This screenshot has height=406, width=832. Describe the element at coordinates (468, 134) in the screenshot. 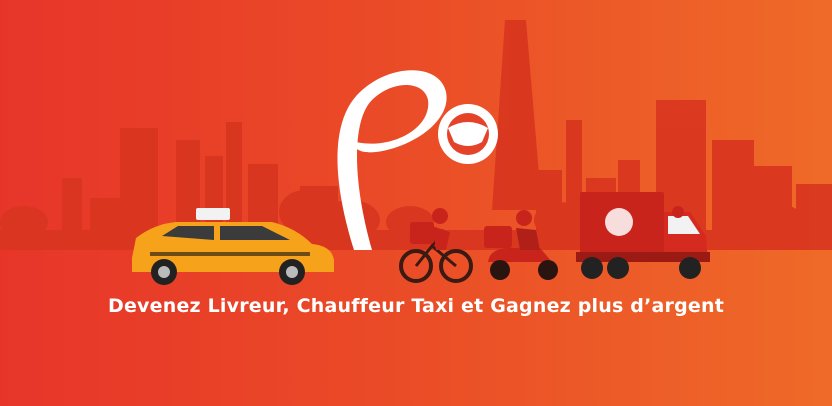

I see `steering-wheel-icon` at that location.